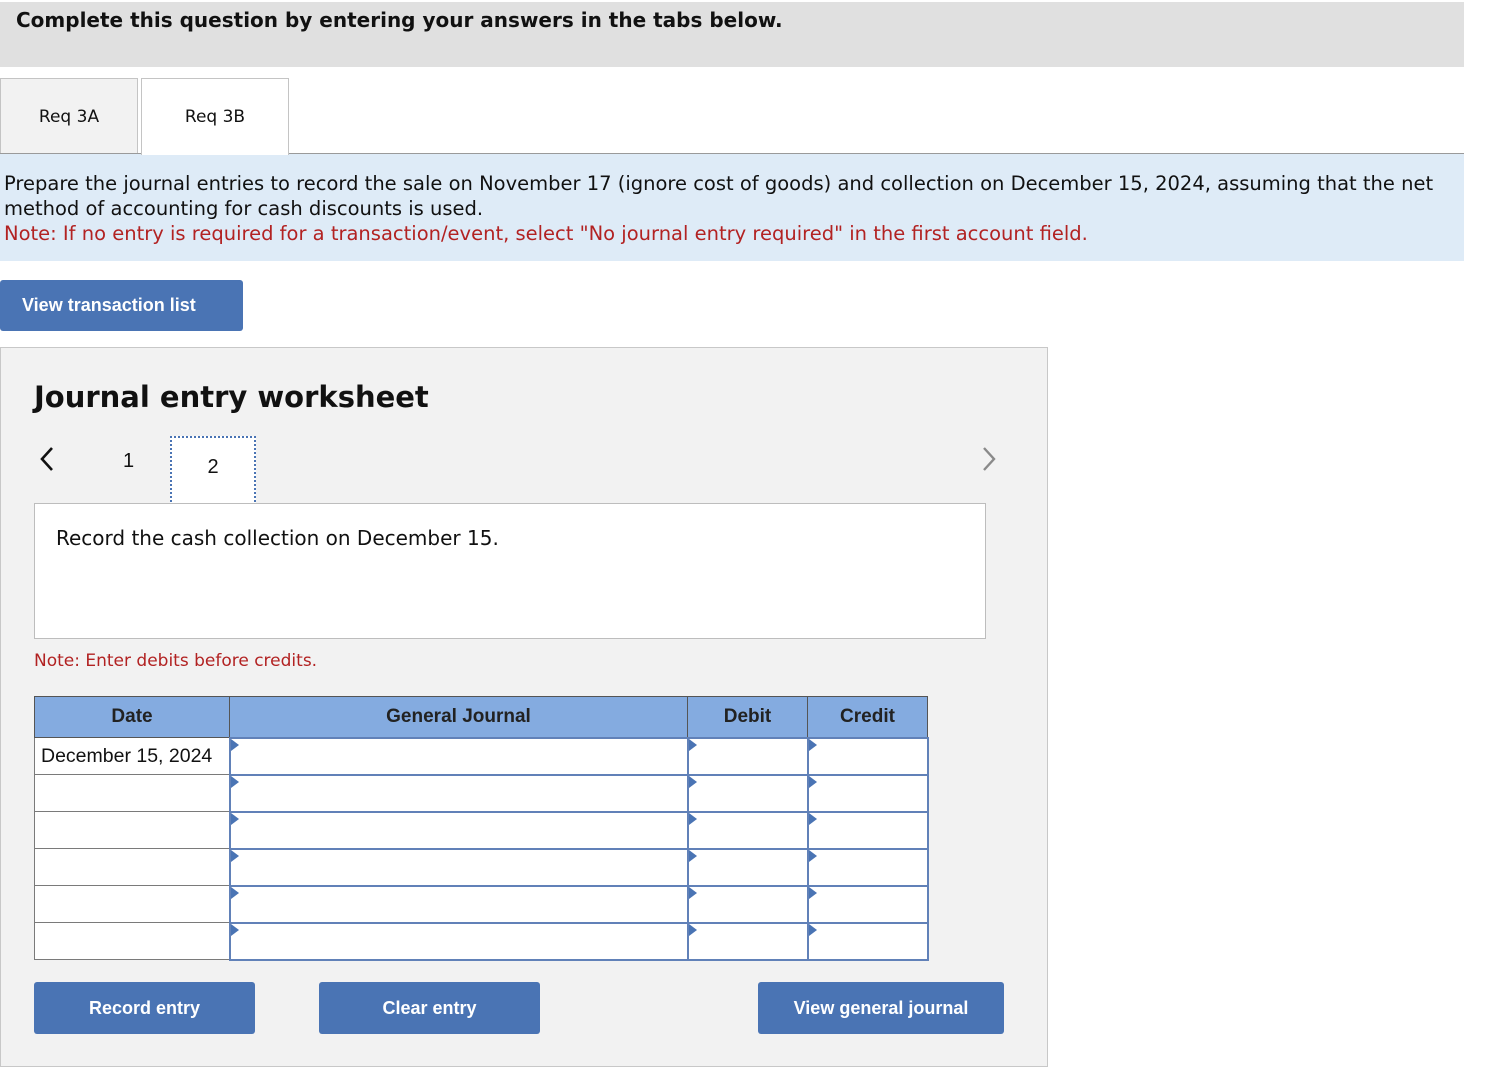 The height and width of the screenshot is (1067, 1488). Describe the element at coordinates (128, 461) in the screenshot. I see `page-1-link: 1` at that location.